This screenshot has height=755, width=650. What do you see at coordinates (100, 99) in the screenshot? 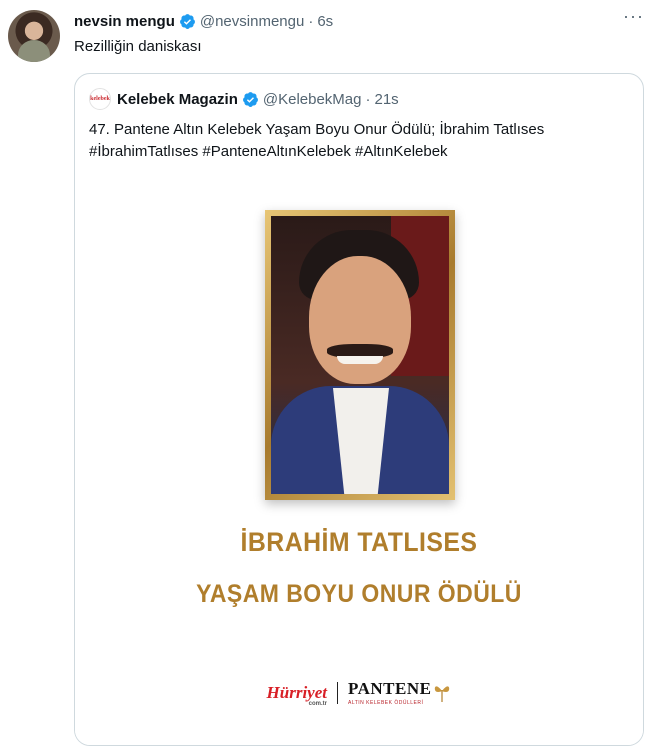
I see `quote-avatar: kelebek` at bounding box center [100, 99].